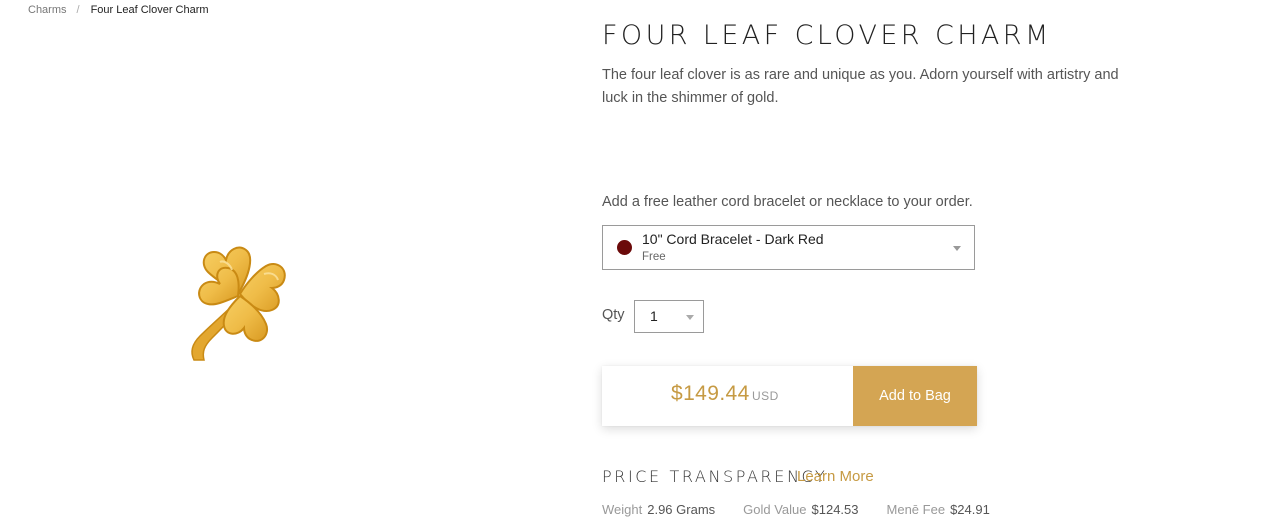  I want to click on breadcrumb-link-charms: Charms, so click(47, 10).